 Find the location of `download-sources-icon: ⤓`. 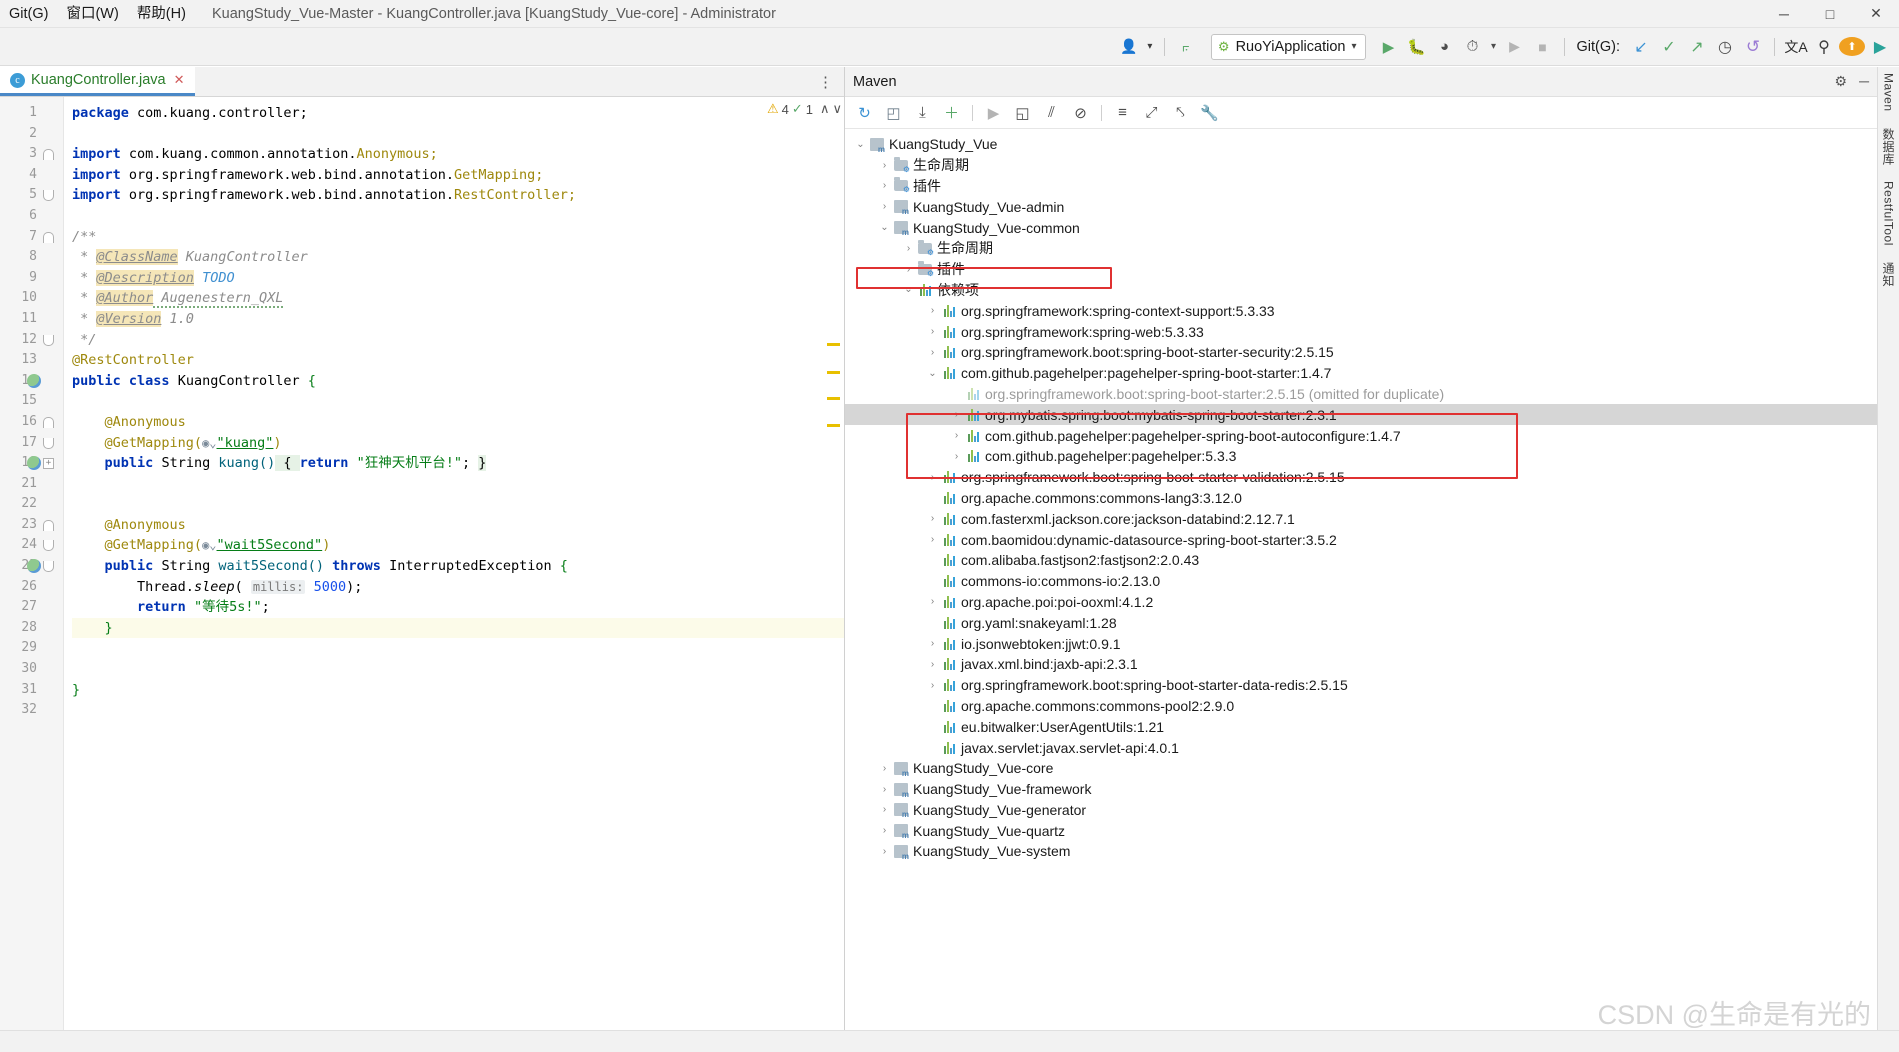

download-sources-icon: ⤓ is located at coordinates (922, 113).